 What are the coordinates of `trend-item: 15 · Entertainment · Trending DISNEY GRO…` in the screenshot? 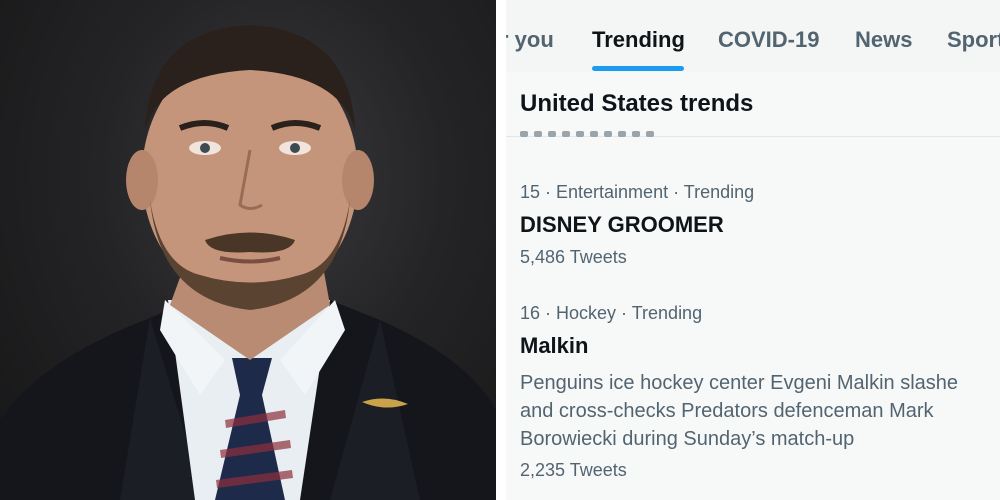 It's located at (760, 225).